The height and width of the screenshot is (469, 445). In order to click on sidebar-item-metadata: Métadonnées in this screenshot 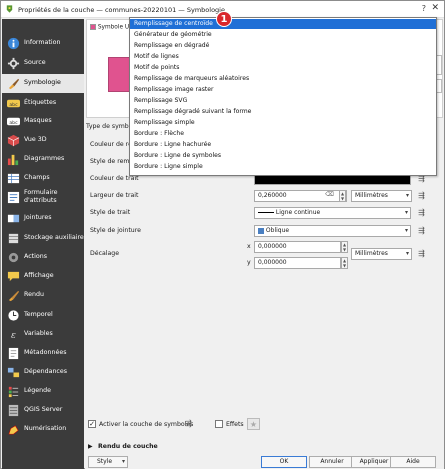, I will do `click(43, 353)`.